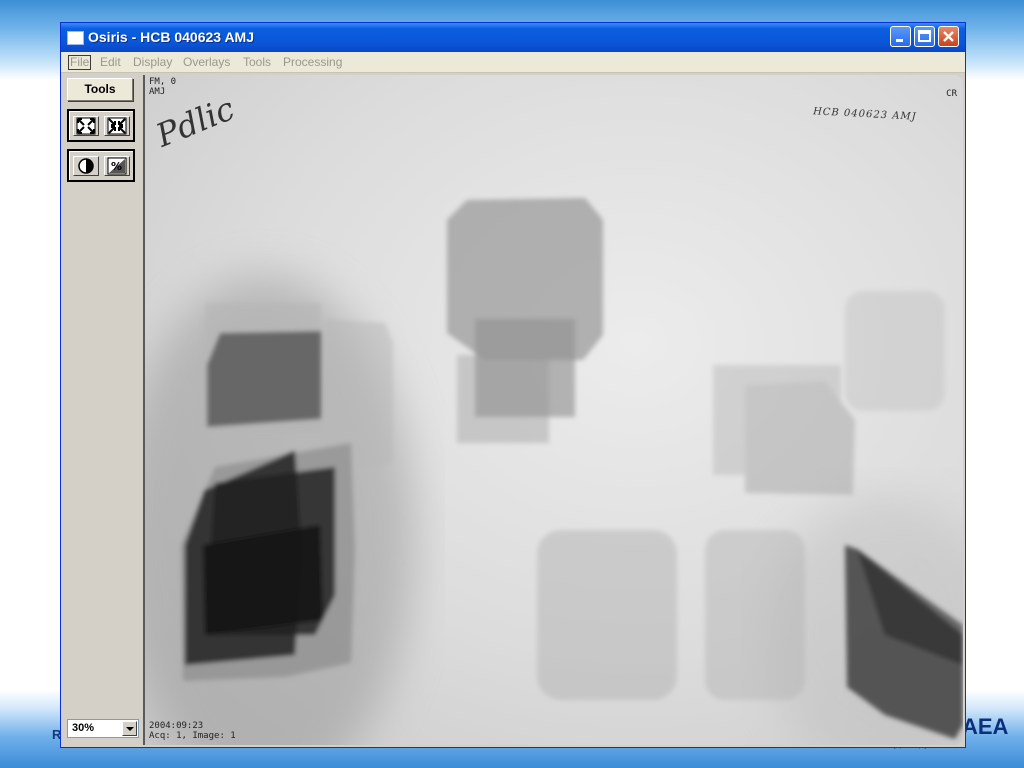 The height and width of the screenshot is (768, 1024). What do you see at coordinates (192, 736) in the screenshot?
I see `overlay-acq-image: Acq: 1, Image: 1` at bounding box center [192, 736].